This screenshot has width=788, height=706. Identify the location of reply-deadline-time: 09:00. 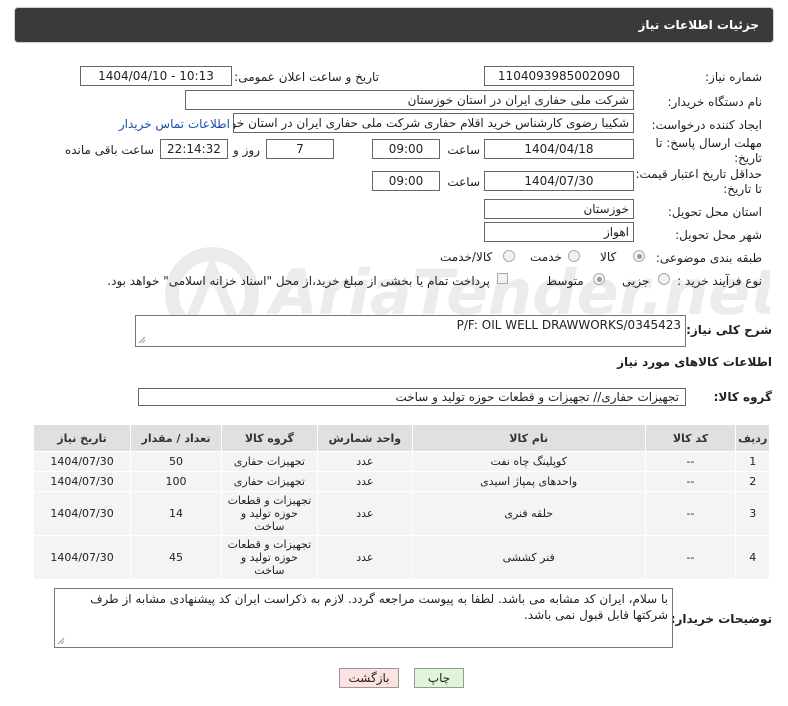
(406, 149).